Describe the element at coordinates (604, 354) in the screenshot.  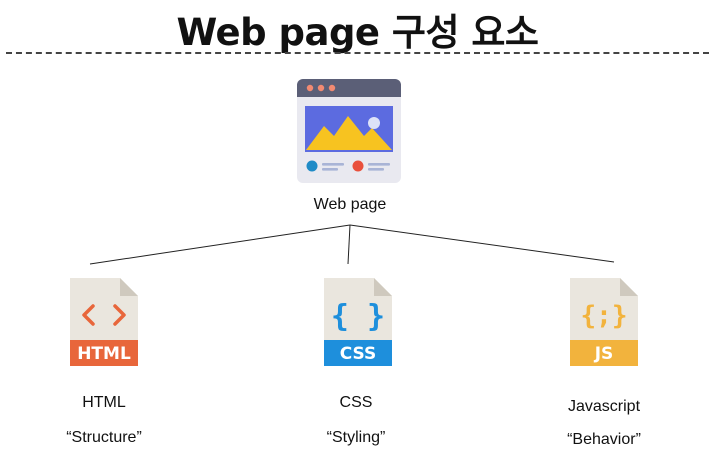
I see `js-icon-text: JS` at that location.